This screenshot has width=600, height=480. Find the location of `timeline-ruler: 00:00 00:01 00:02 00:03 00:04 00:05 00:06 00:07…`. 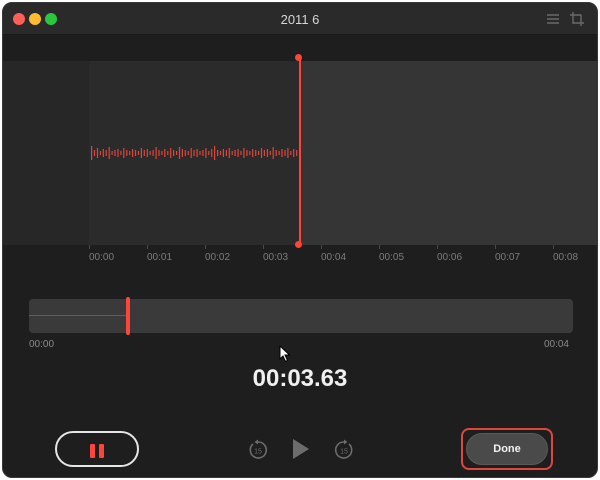

timeline-ruler: 00:00 00:01 00:02 00:03 00:04 00:05 00:06 00:07… is located at coordinates (300, 258).